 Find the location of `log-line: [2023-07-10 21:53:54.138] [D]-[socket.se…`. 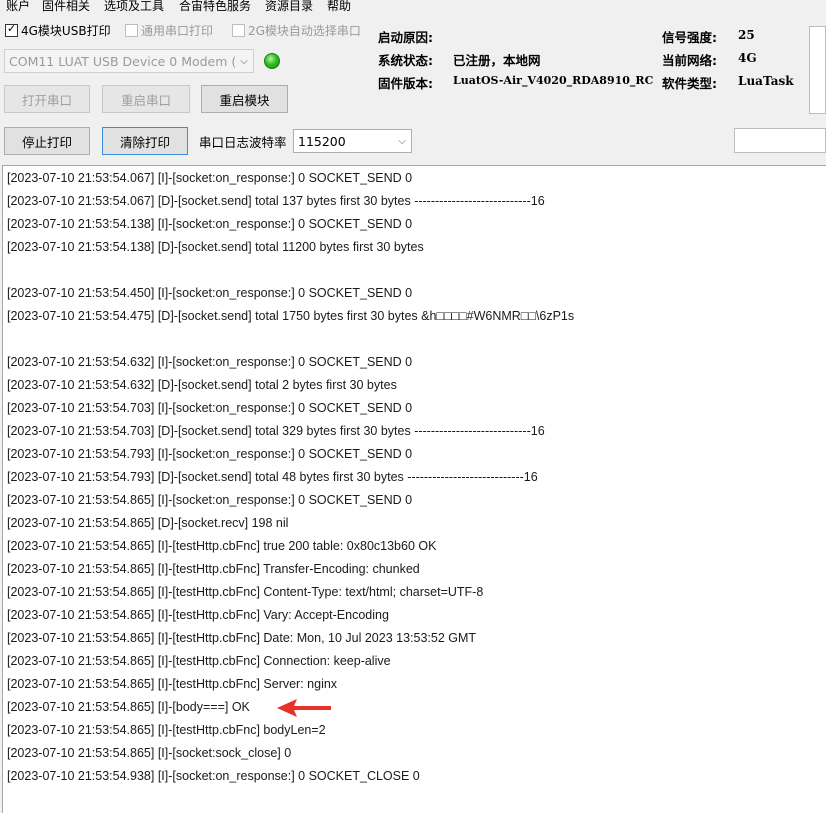

log-line: [2023-07-10 21:53:54.138] [D]-[socket.se… is located at coordinates (215, 247).